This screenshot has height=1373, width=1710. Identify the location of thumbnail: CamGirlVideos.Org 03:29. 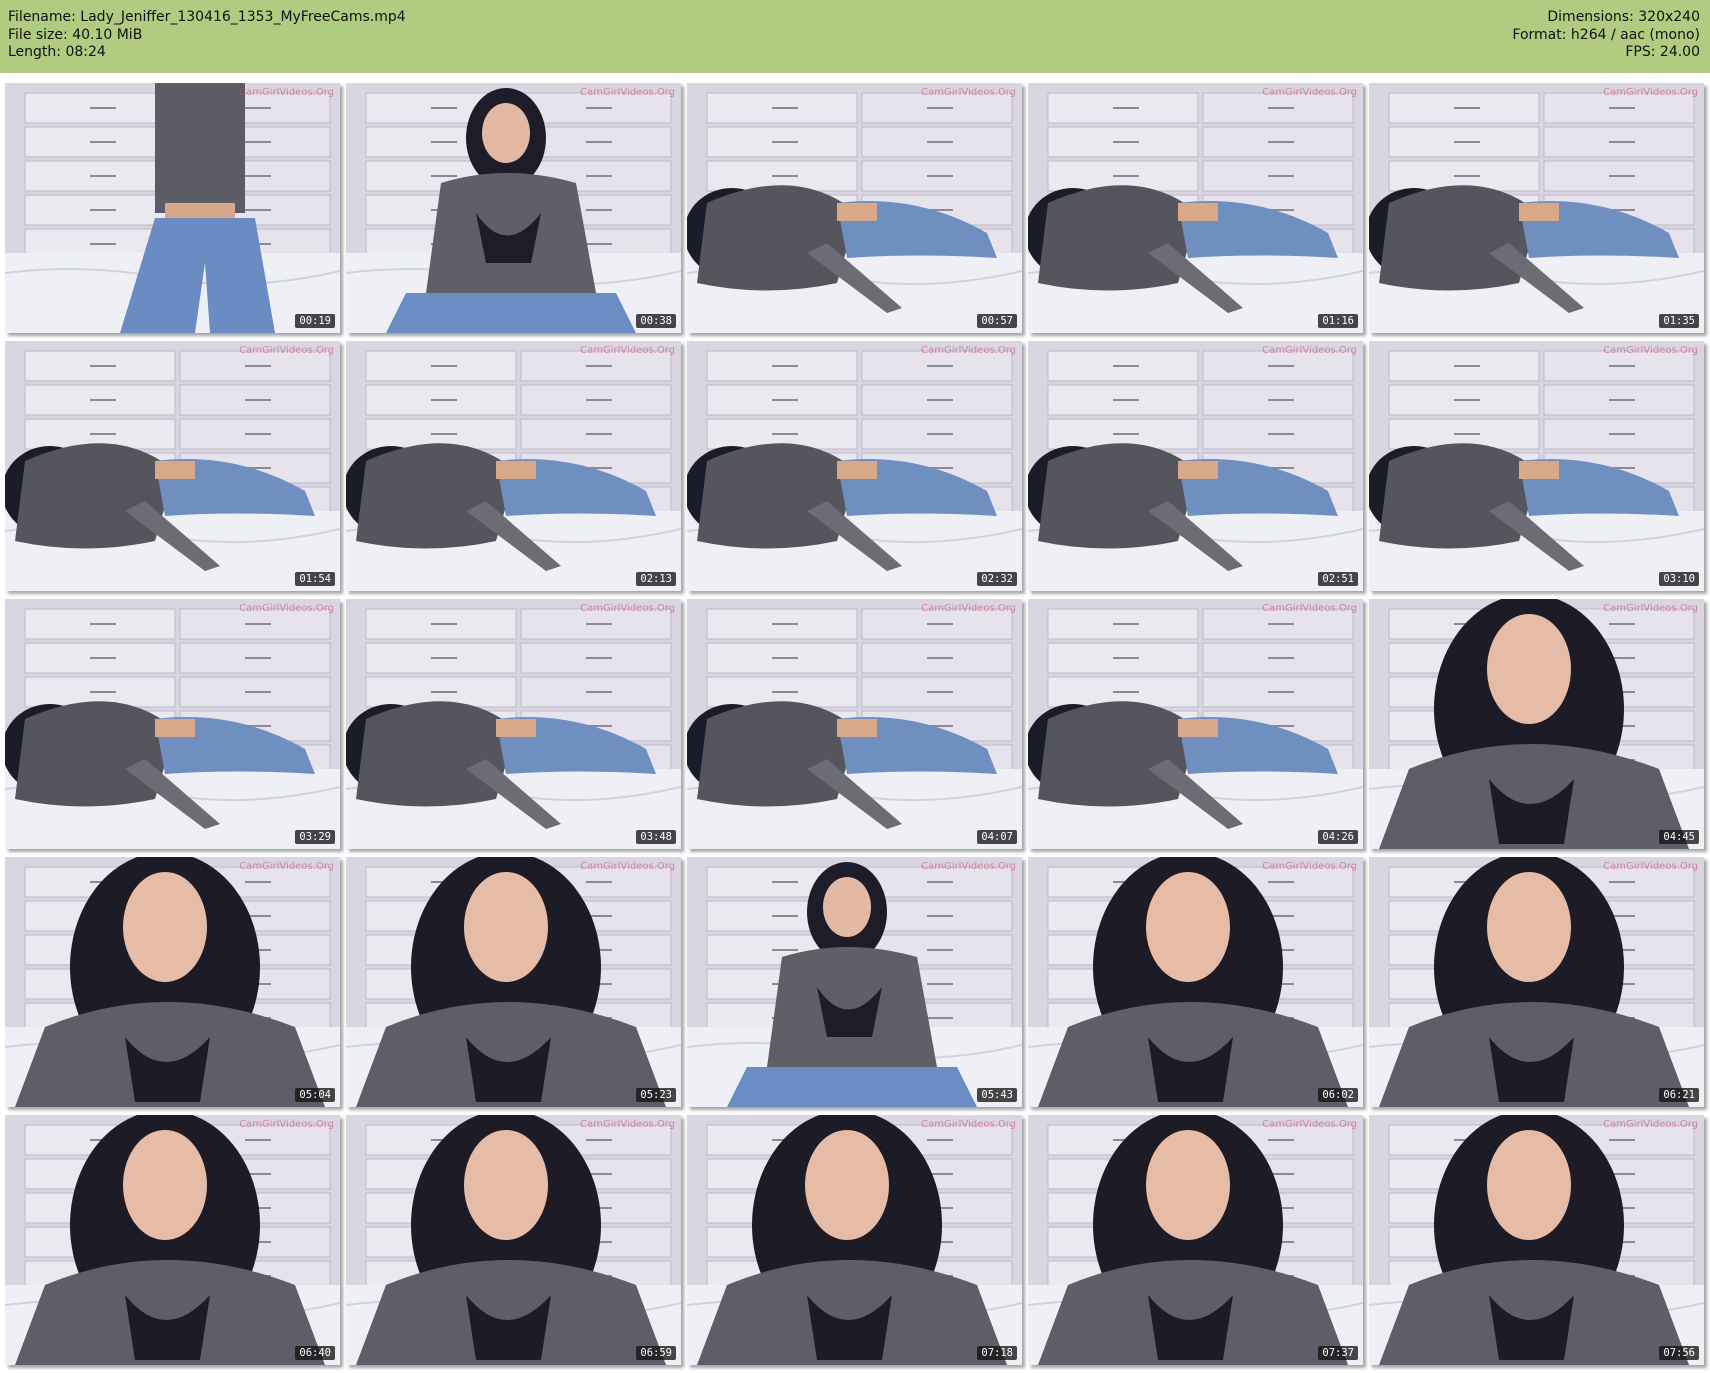
(172, 724).